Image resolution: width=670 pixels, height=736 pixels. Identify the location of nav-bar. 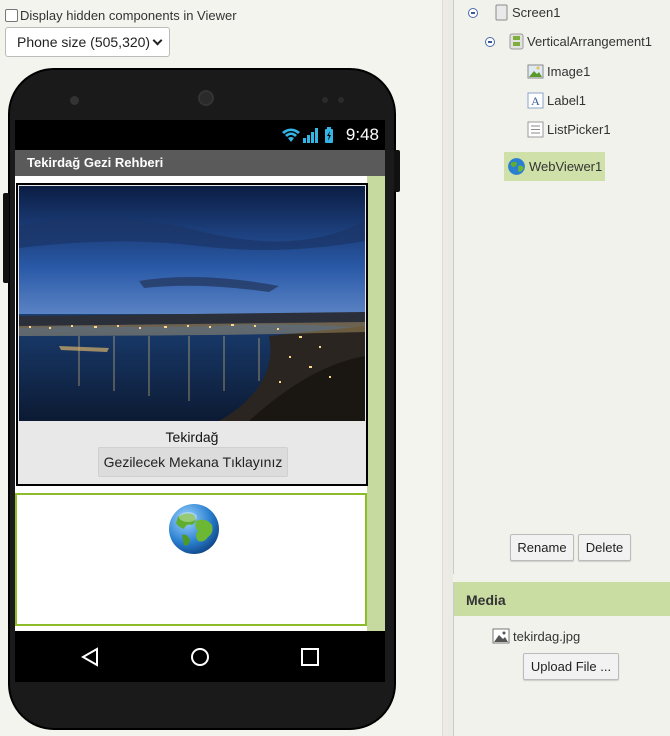
(200, 656).